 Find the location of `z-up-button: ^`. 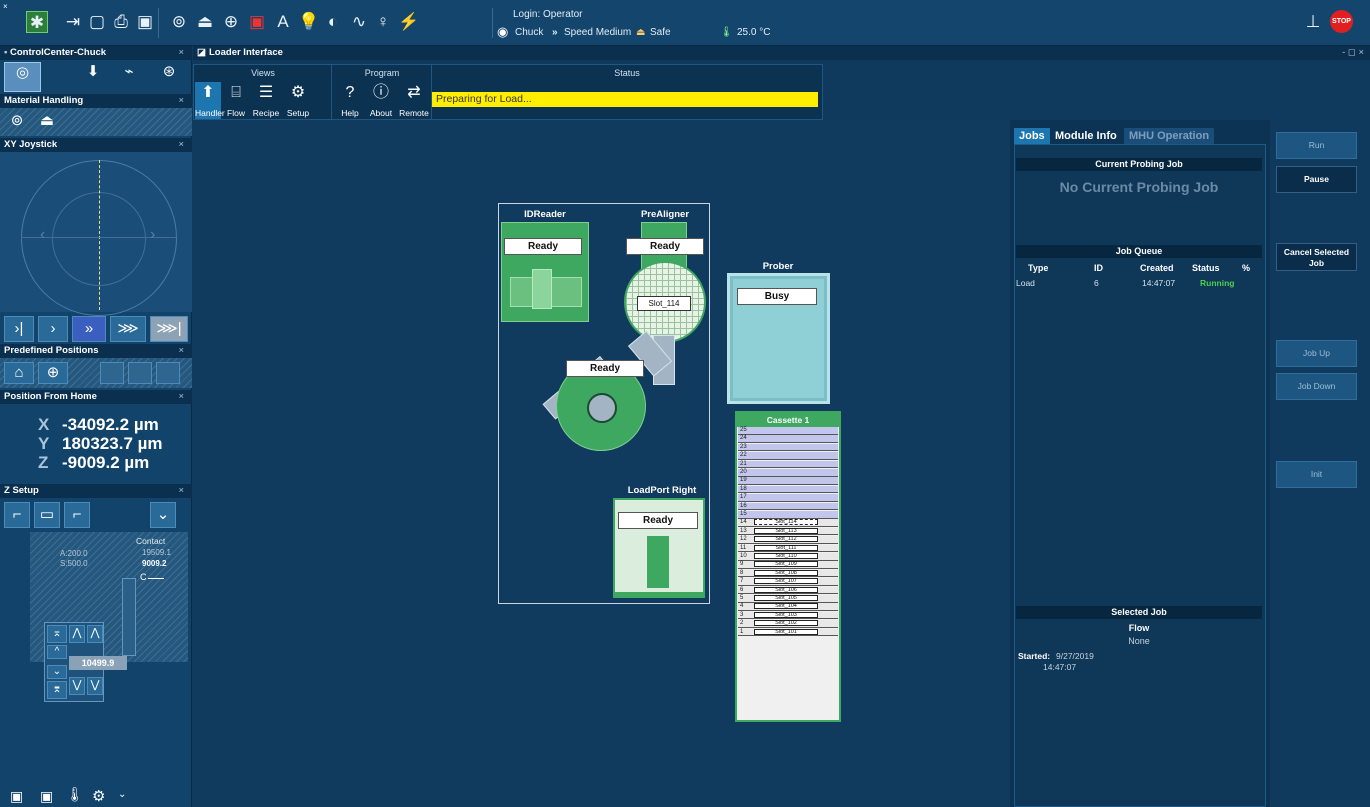

z-up-button: ^ is located at coordinates (57, 652).